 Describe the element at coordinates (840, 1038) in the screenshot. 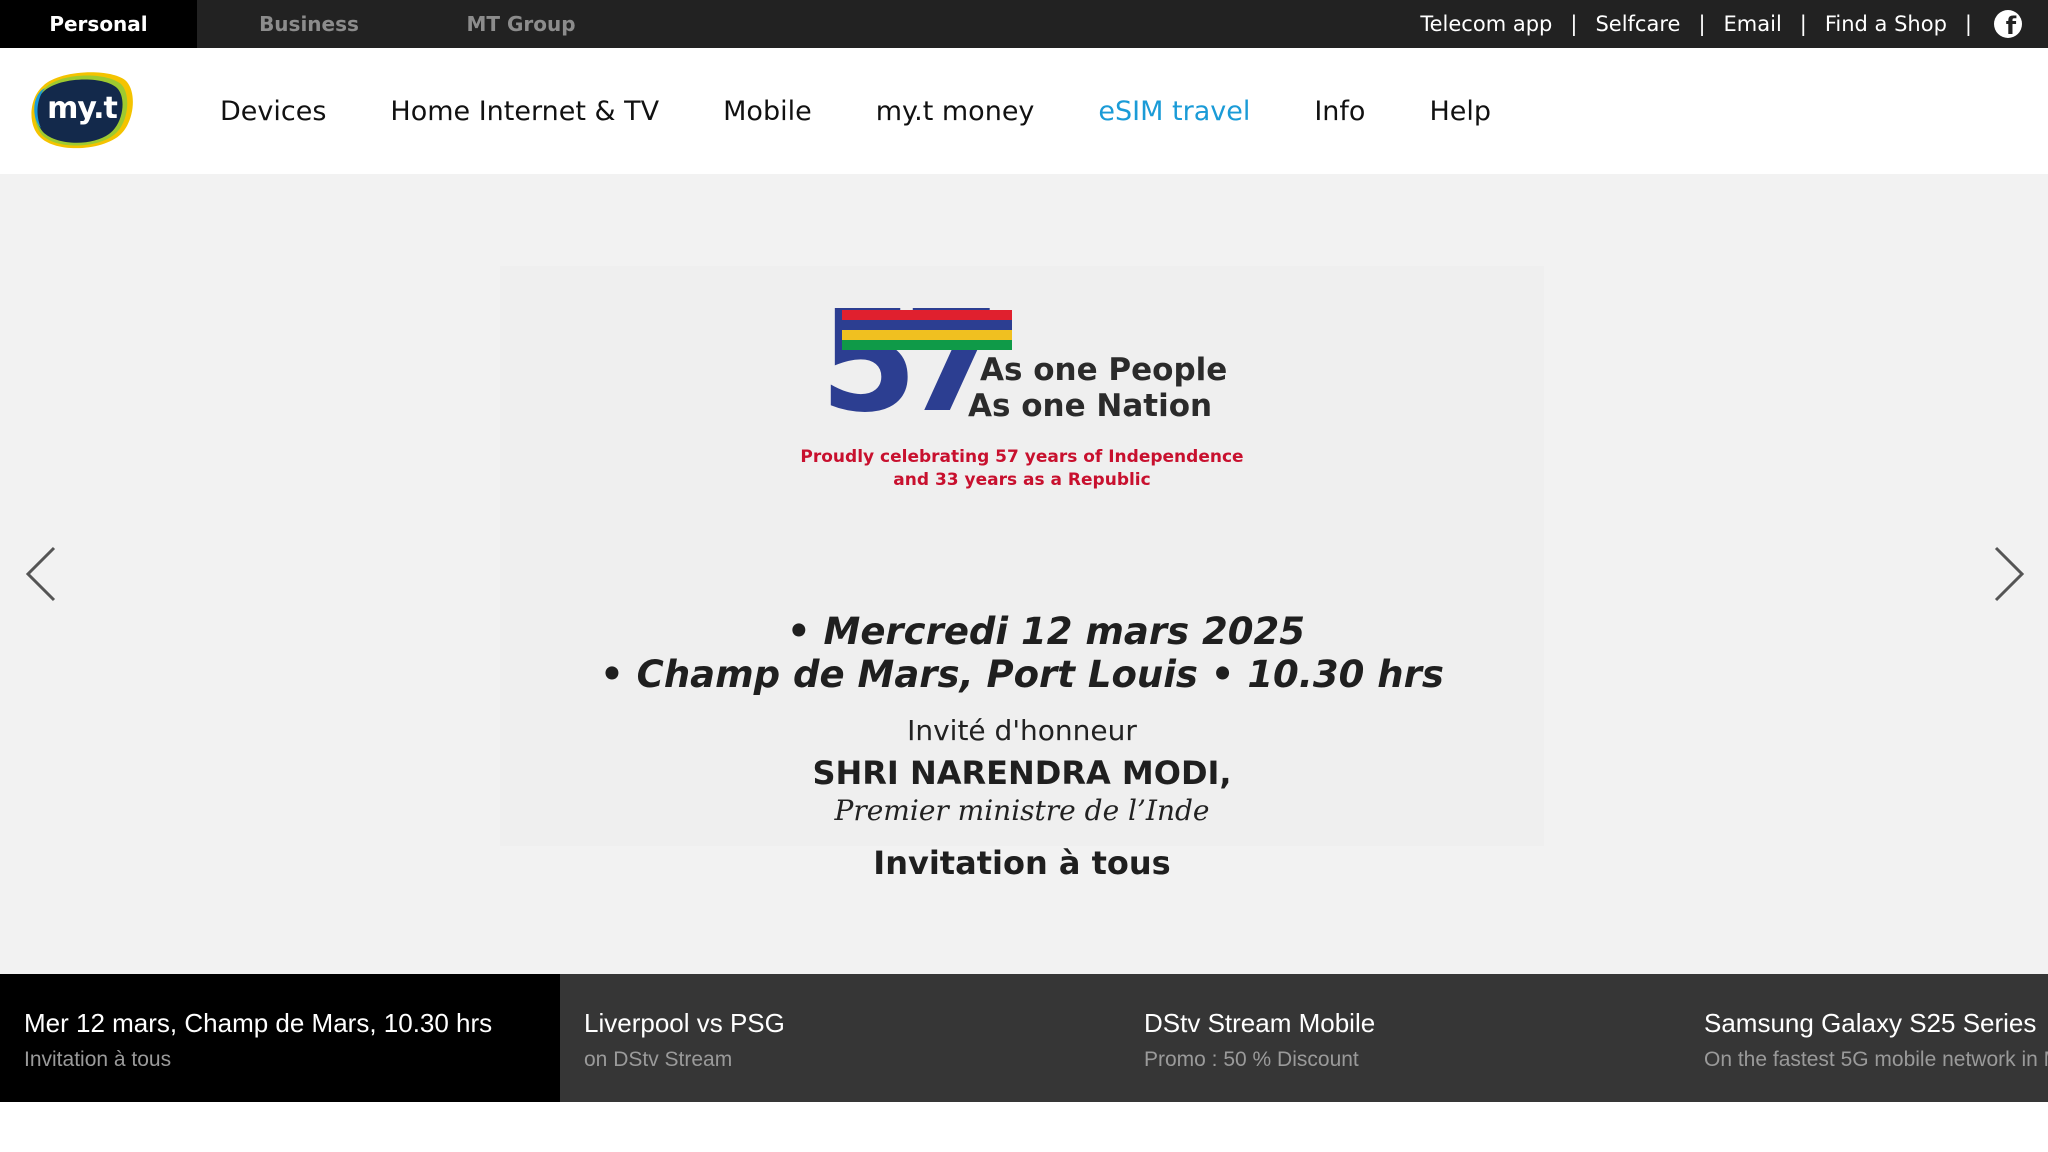

I see `carousel-tab: Liverpool vs PSG on DStv Stream` at that location.